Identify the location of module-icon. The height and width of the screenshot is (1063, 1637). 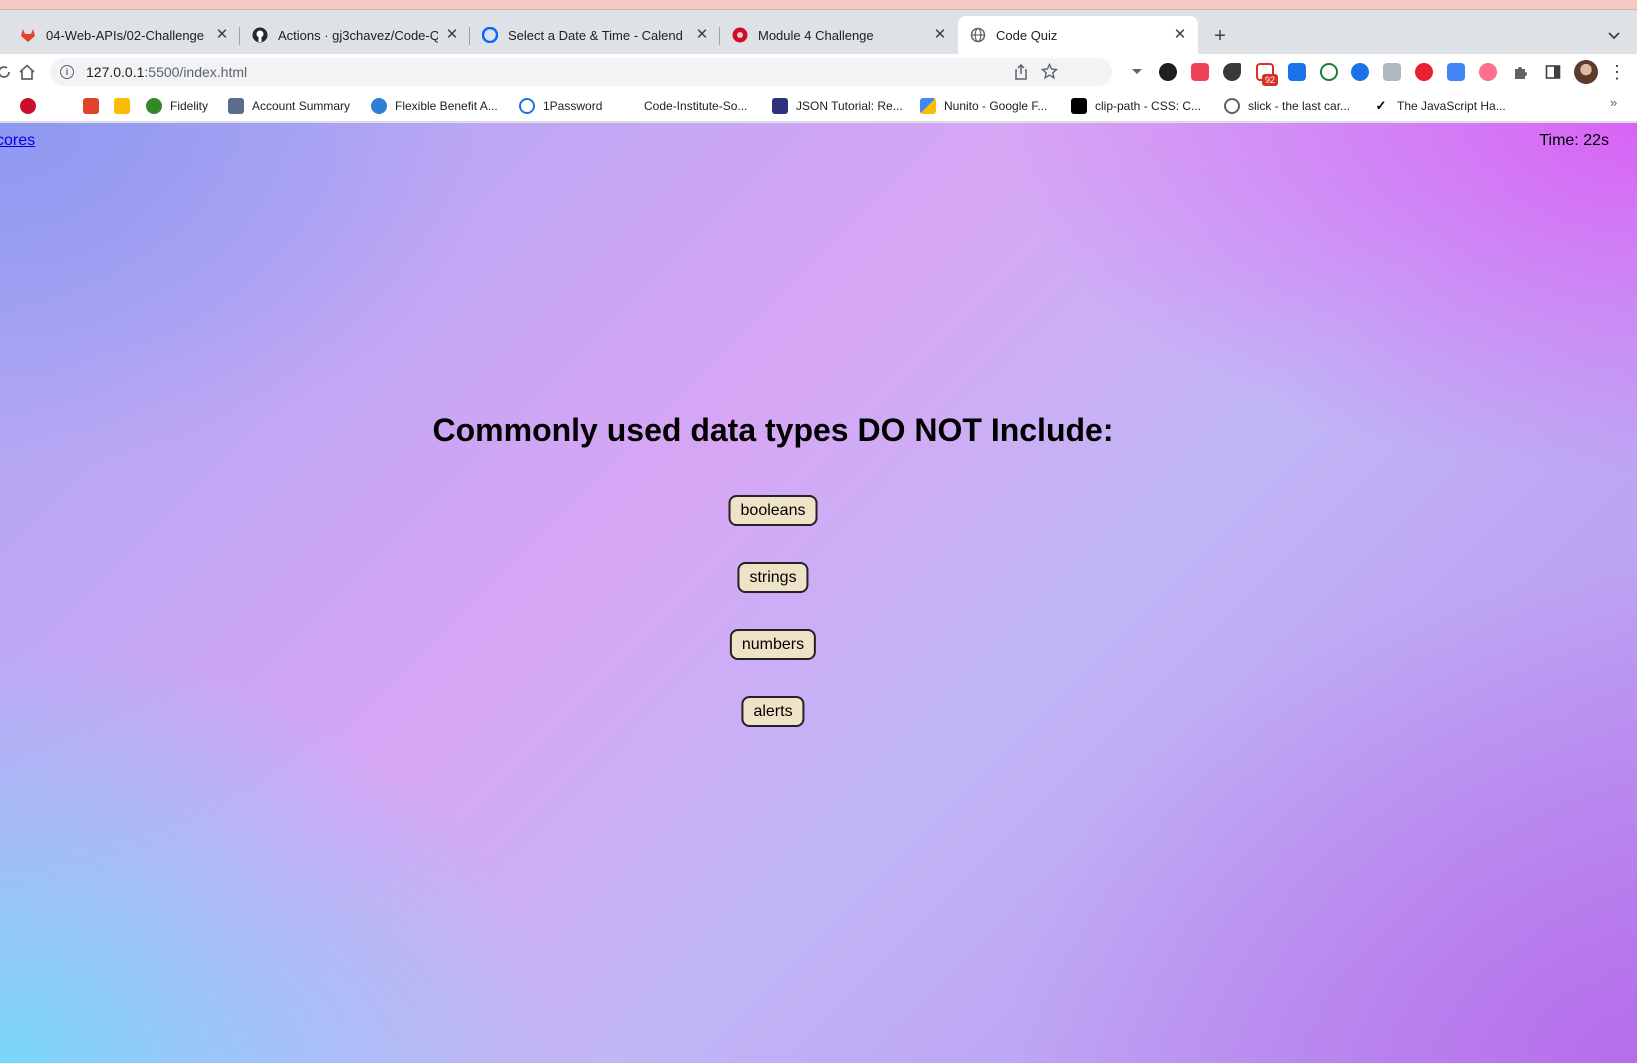
(740, 35).